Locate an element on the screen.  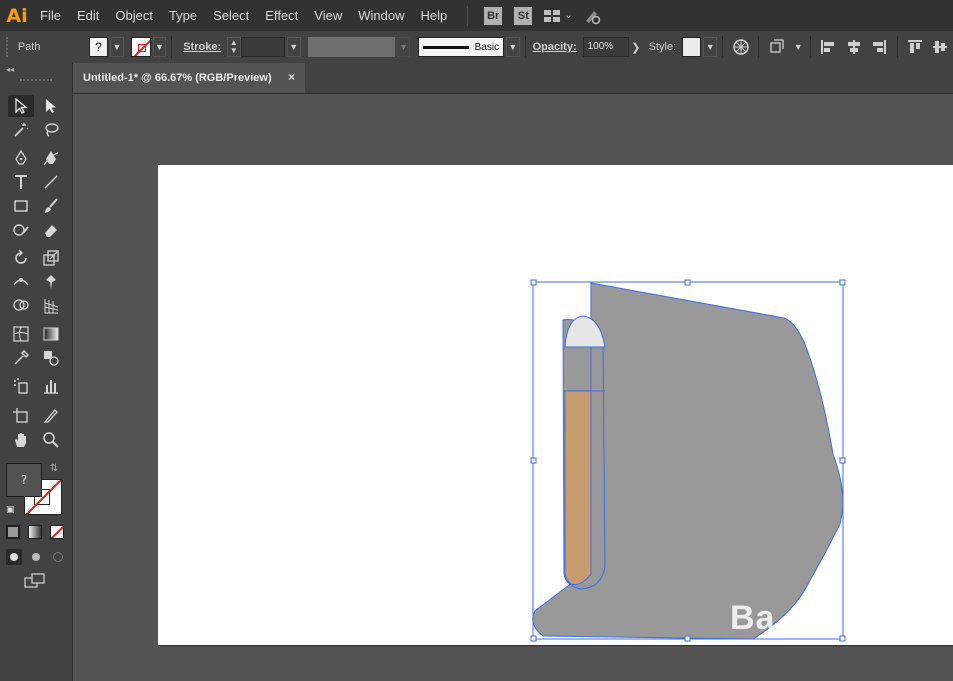
stroke-weight-input is located at coordinates (262, 47).